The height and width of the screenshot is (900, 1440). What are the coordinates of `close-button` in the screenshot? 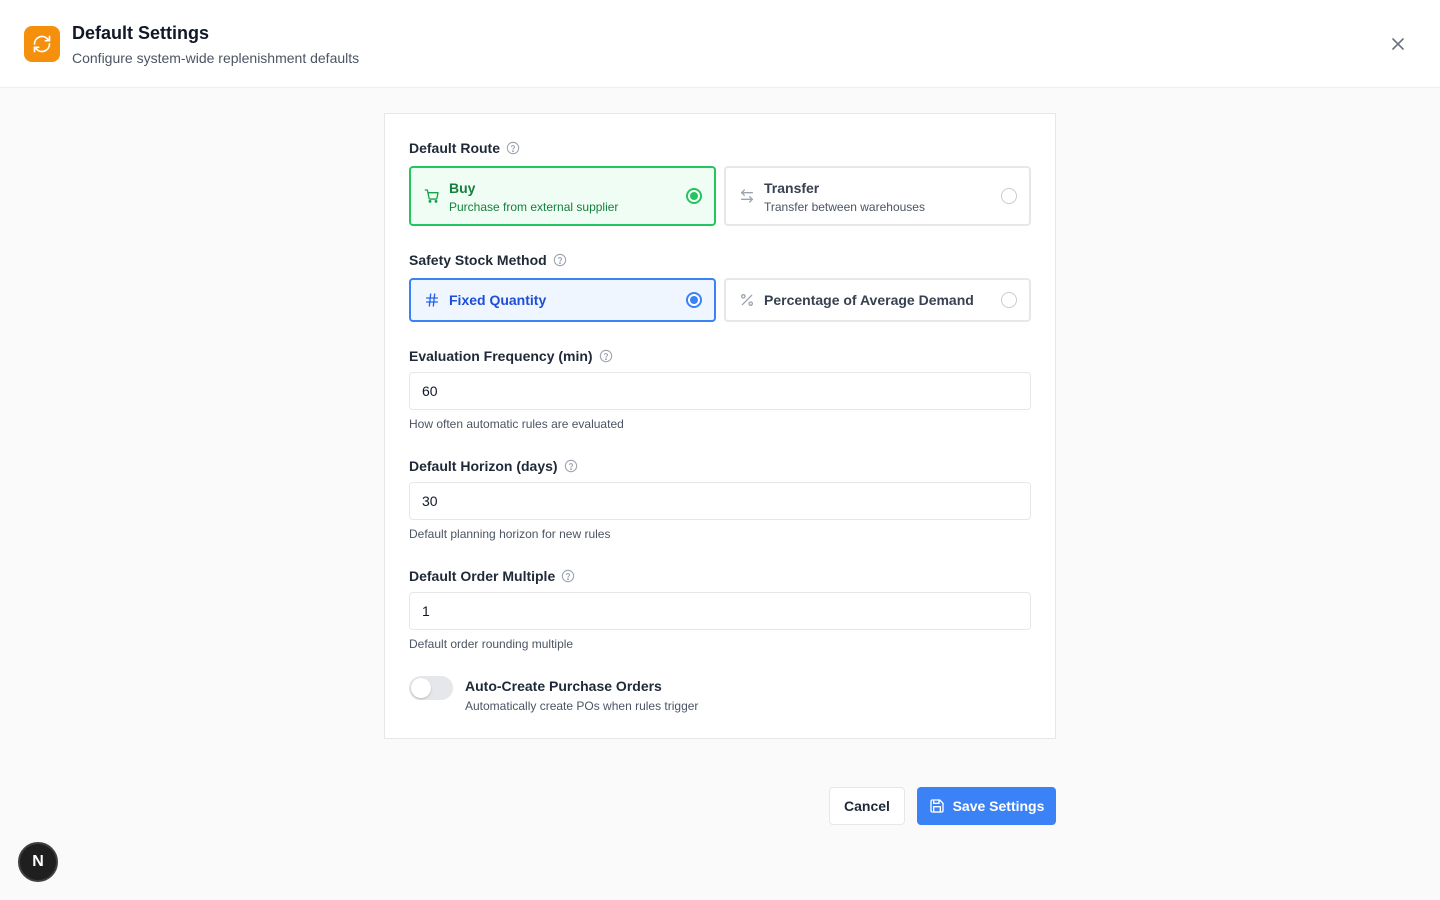 It's located at (1398, 44).